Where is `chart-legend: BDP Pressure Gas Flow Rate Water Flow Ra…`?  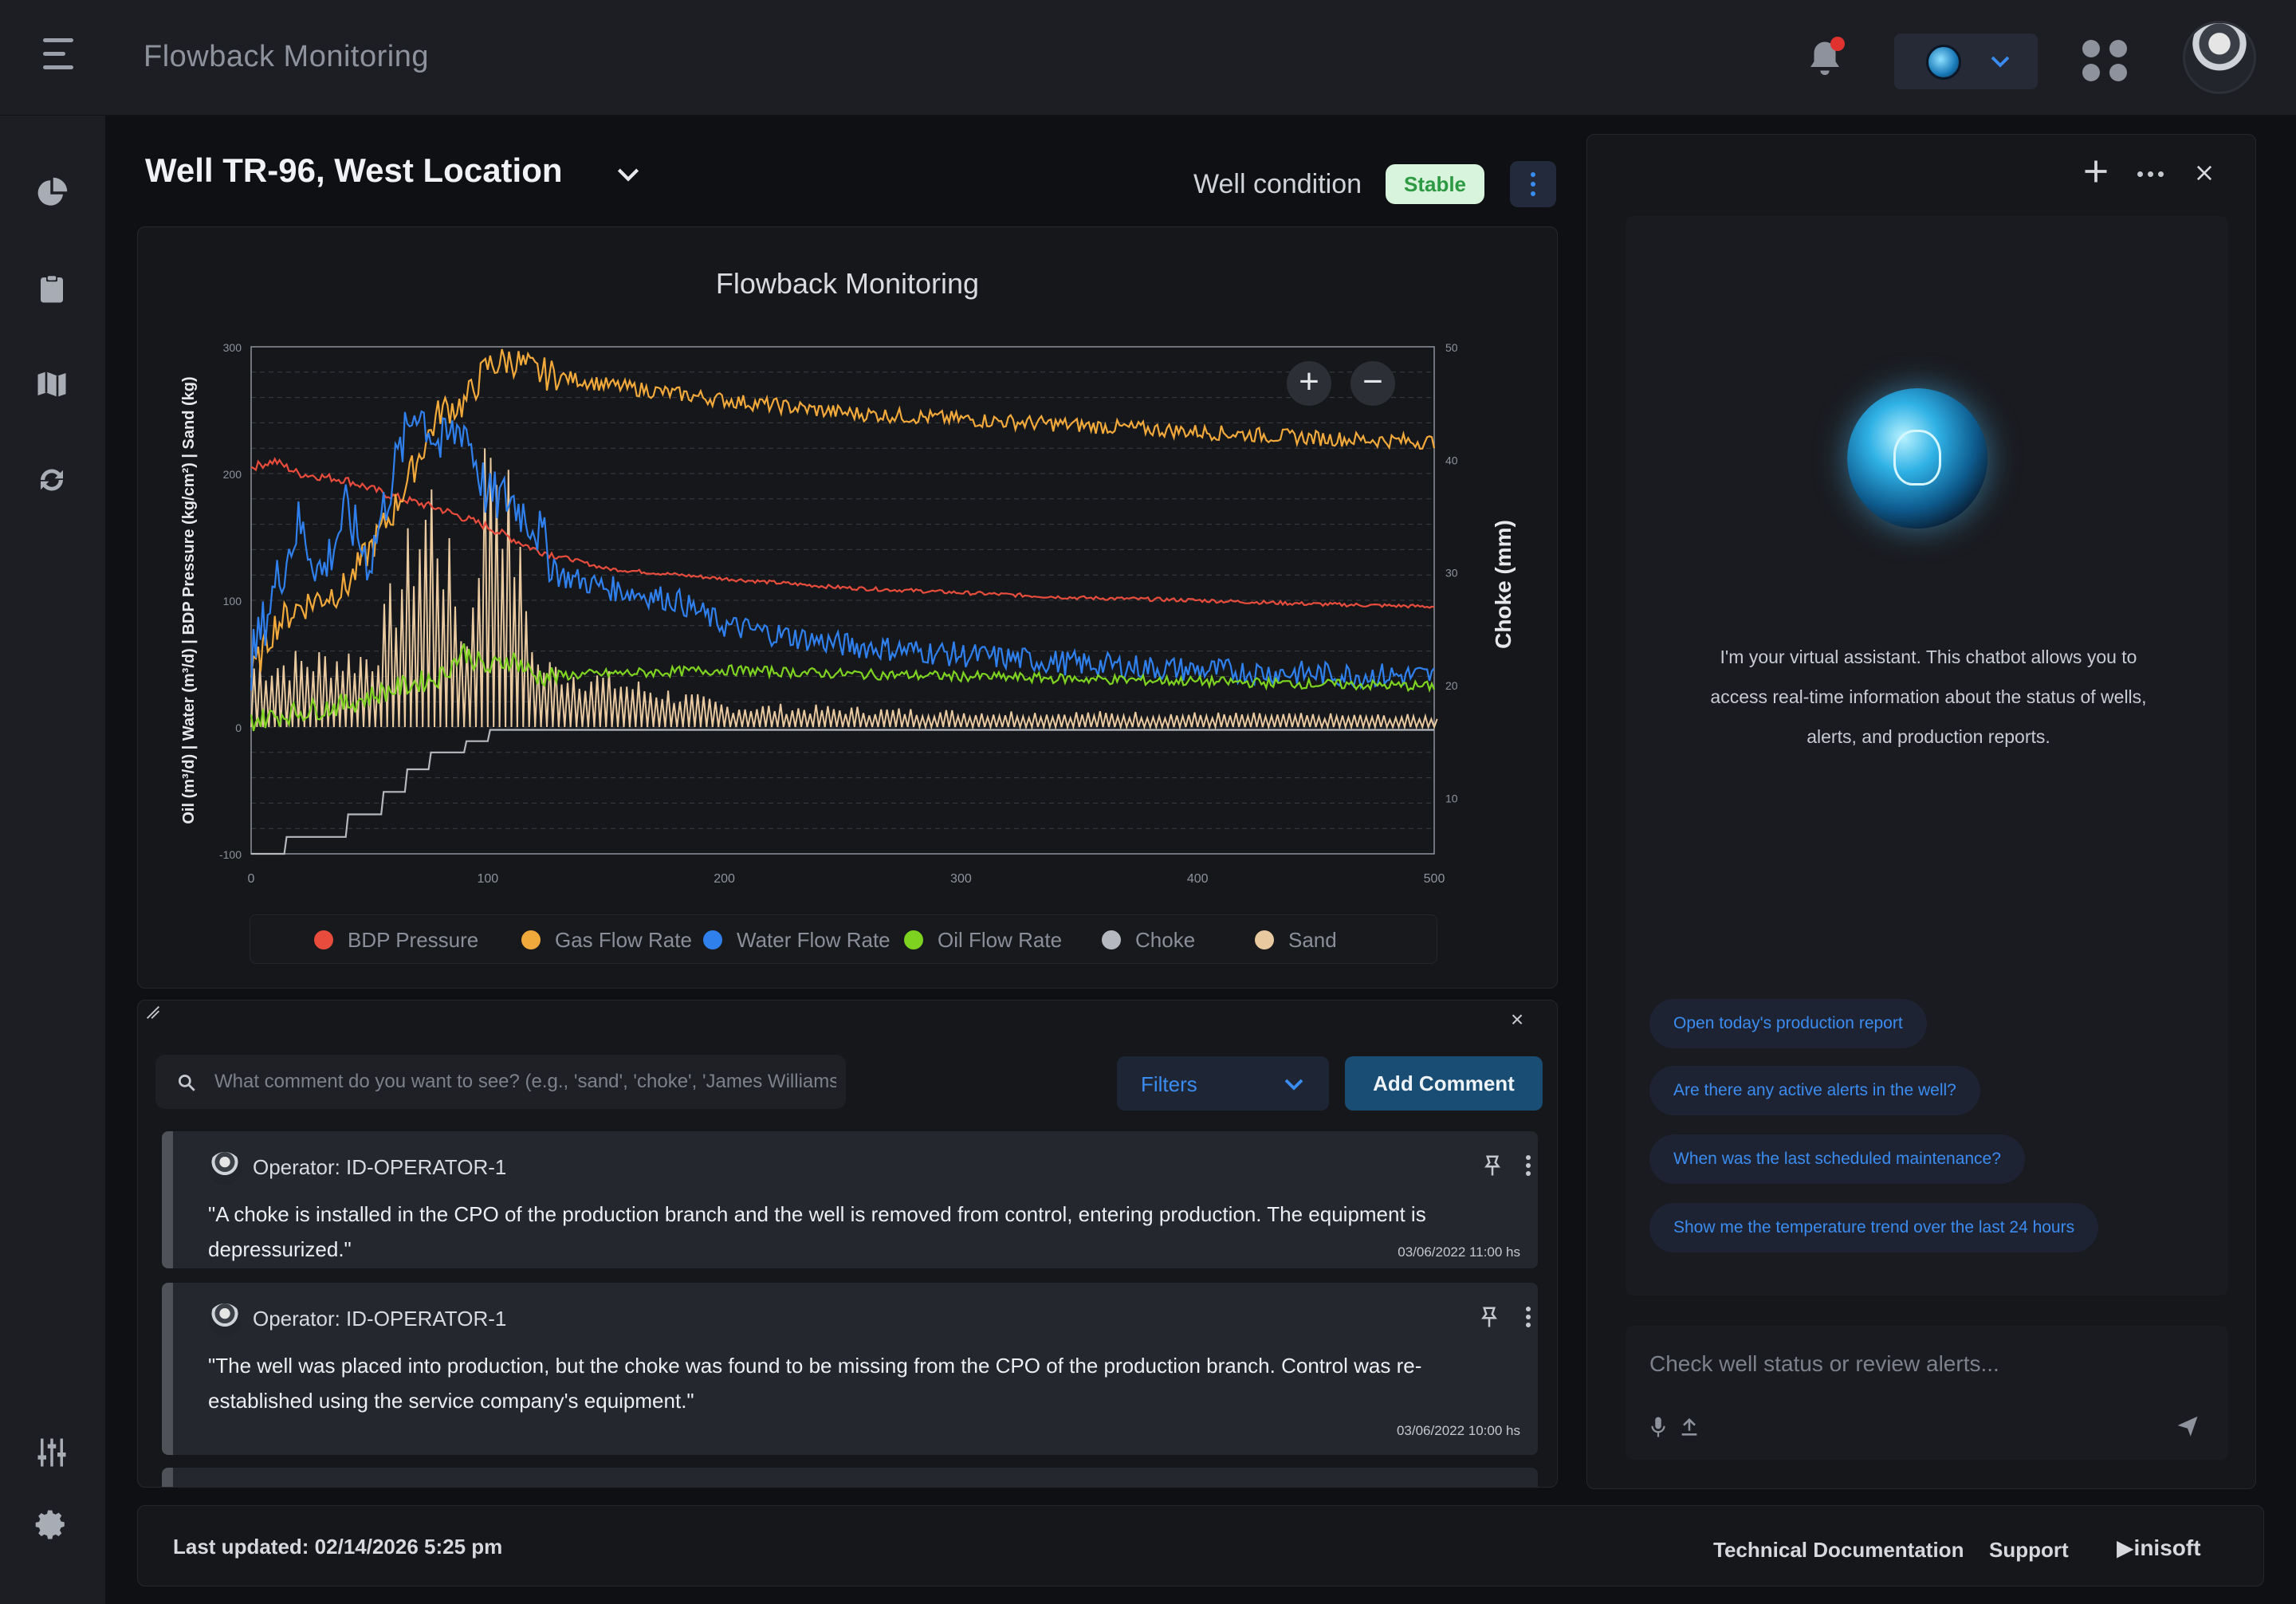 chart-legend: BDP Pressure Gas Flow Rate Water Flow Ra… is located at coordinates (843, 939).